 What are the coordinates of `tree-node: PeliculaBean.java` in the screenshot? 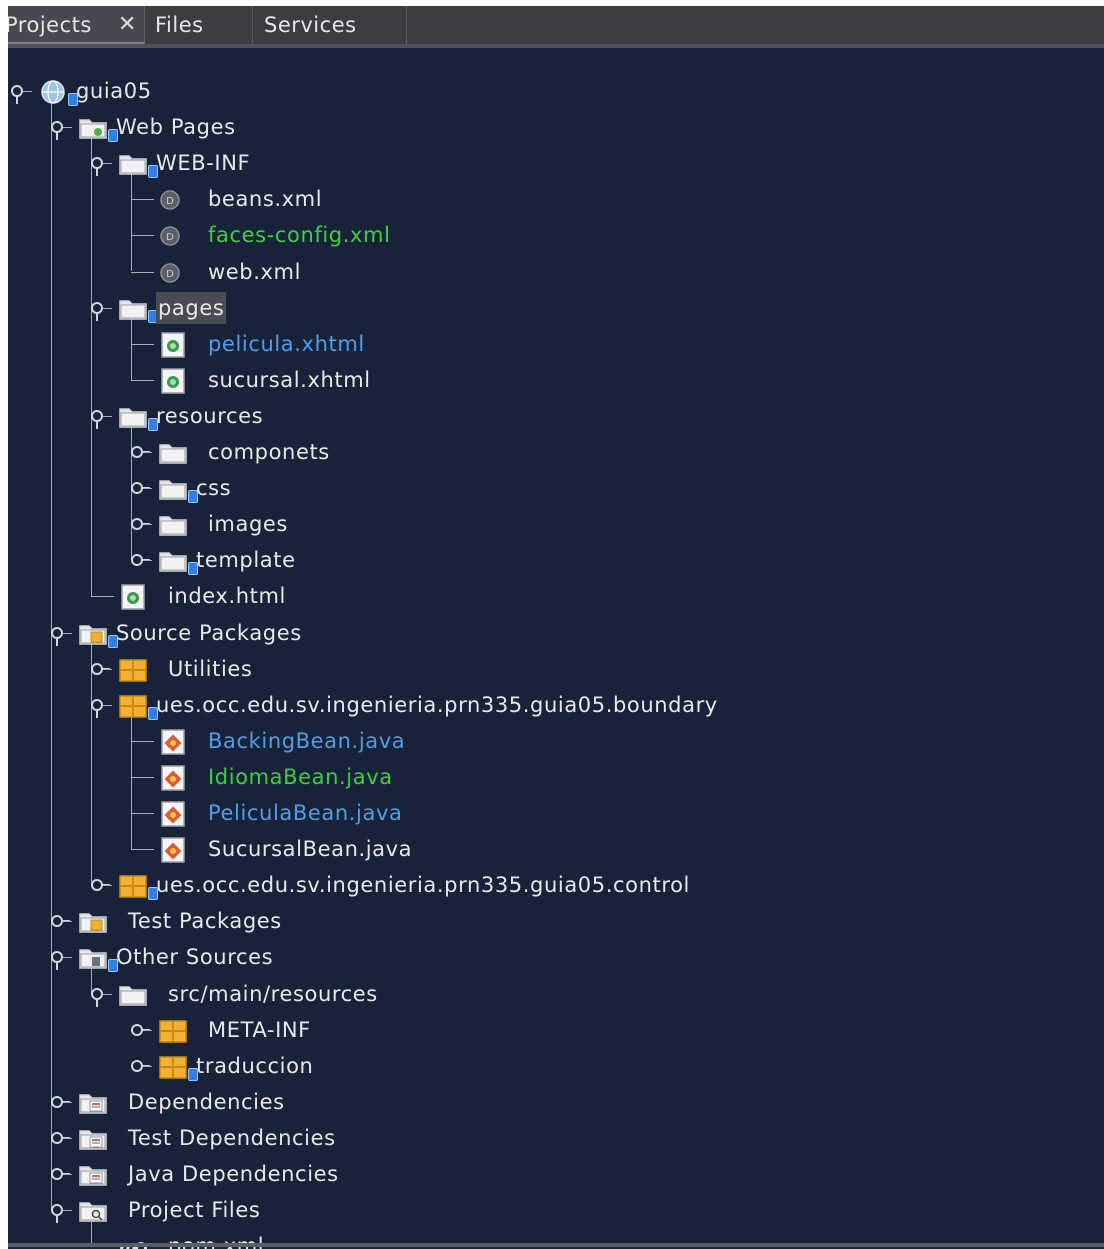 It's located at (556, 813).